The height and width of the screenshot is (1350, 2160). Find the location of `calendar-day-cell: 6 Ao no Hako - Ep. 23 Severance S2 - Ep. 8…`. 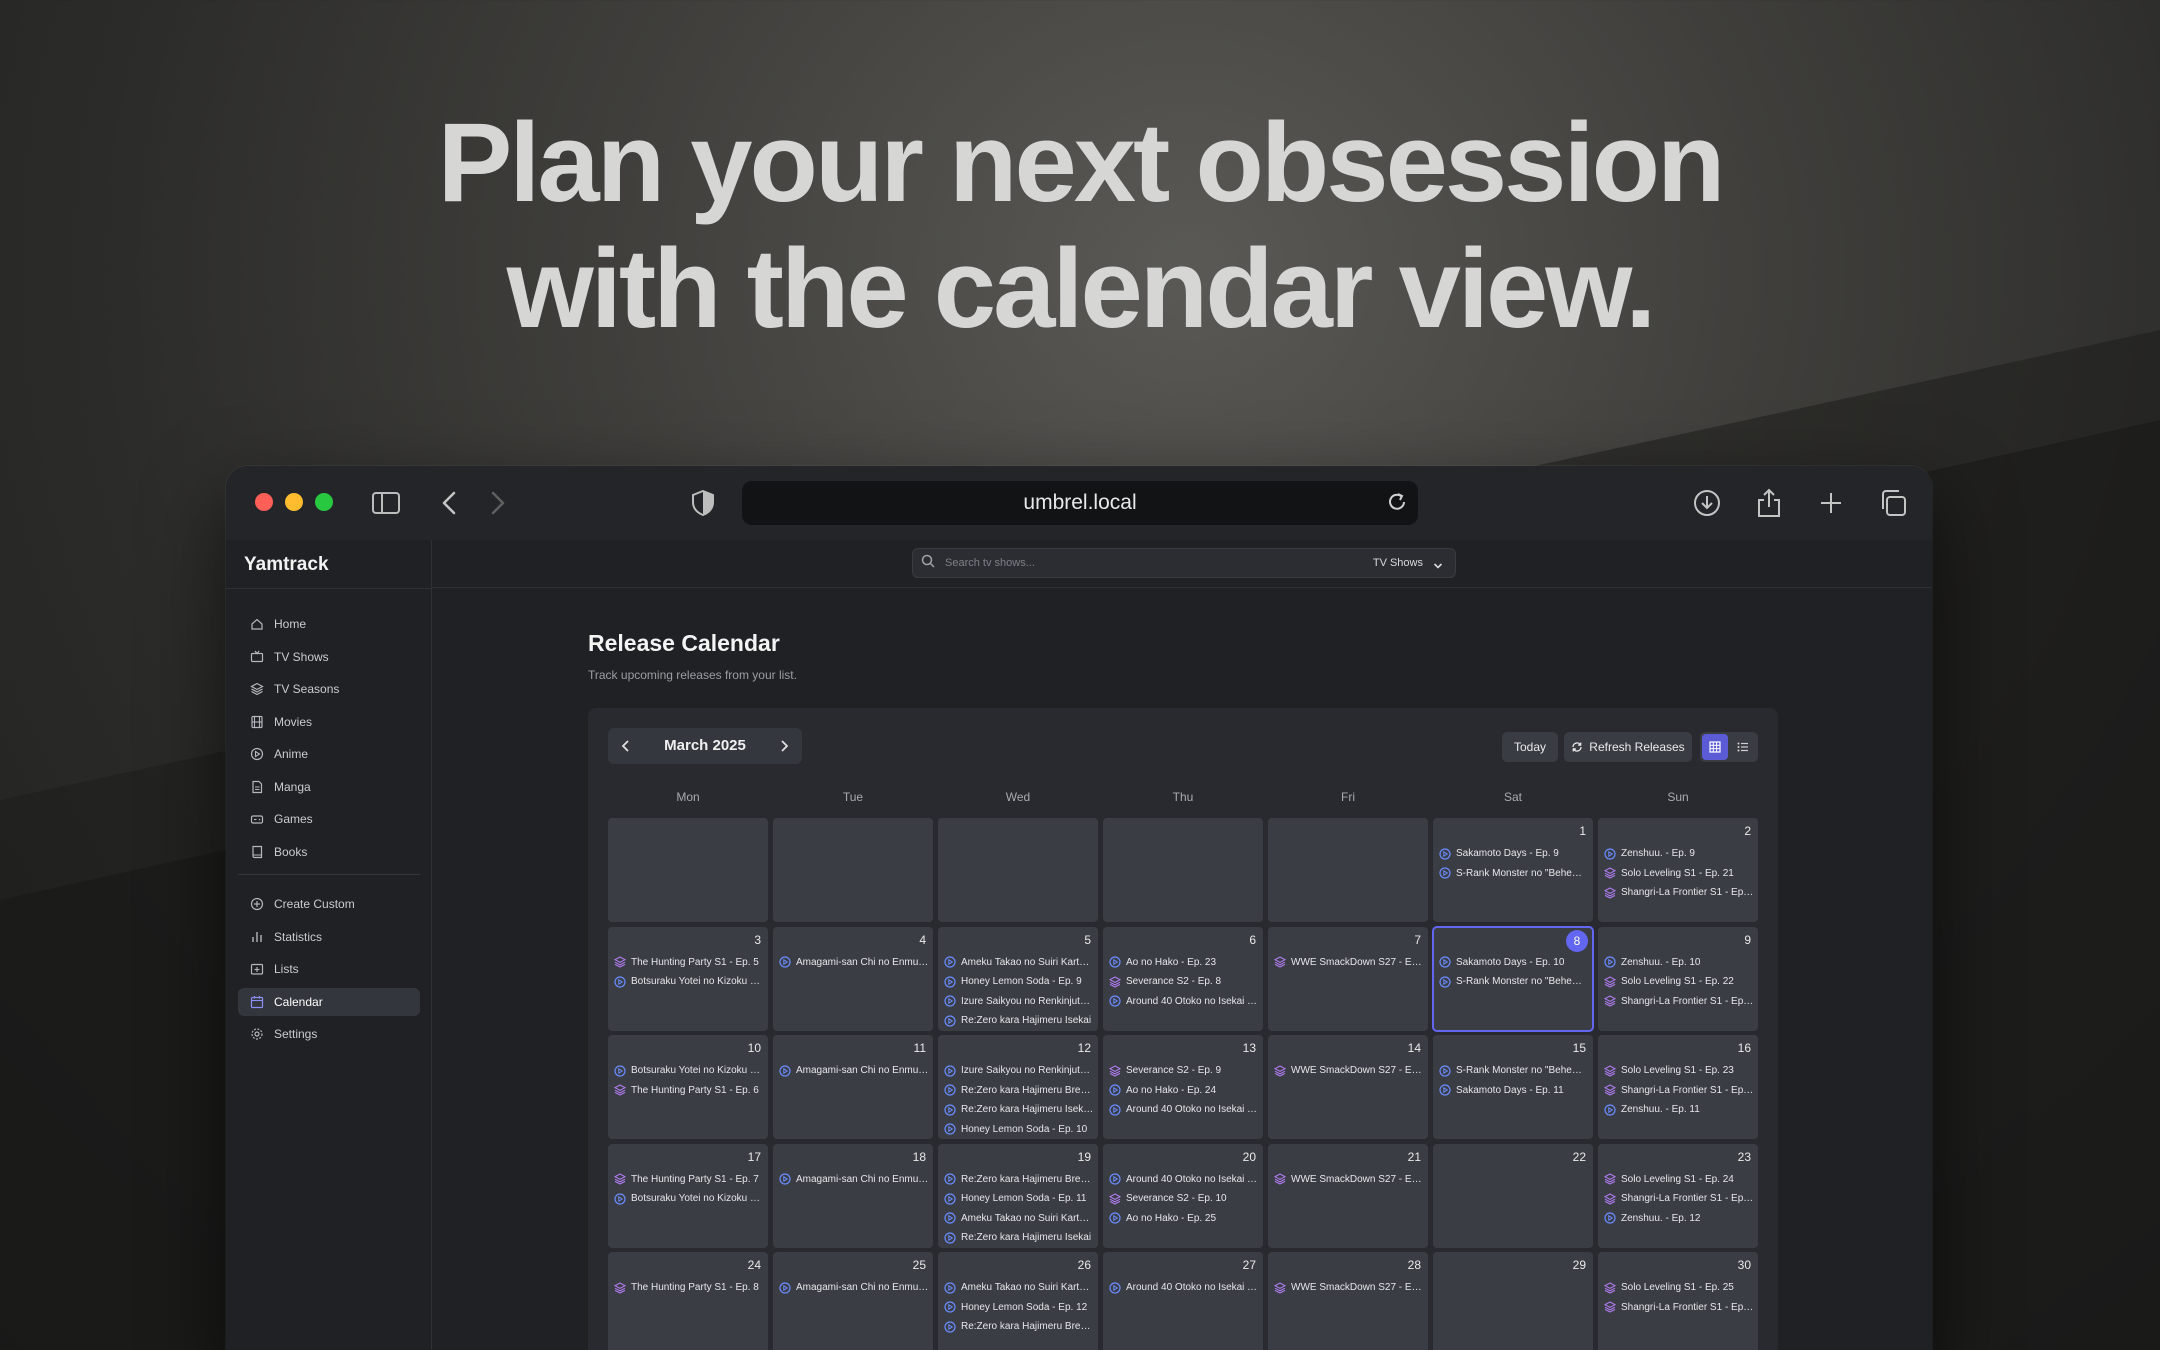

calendar-day-cell: 6 Ao no Hako - Ep. 23 Severance S2 - Ep. 8… is located at coordinates (1183, 978).